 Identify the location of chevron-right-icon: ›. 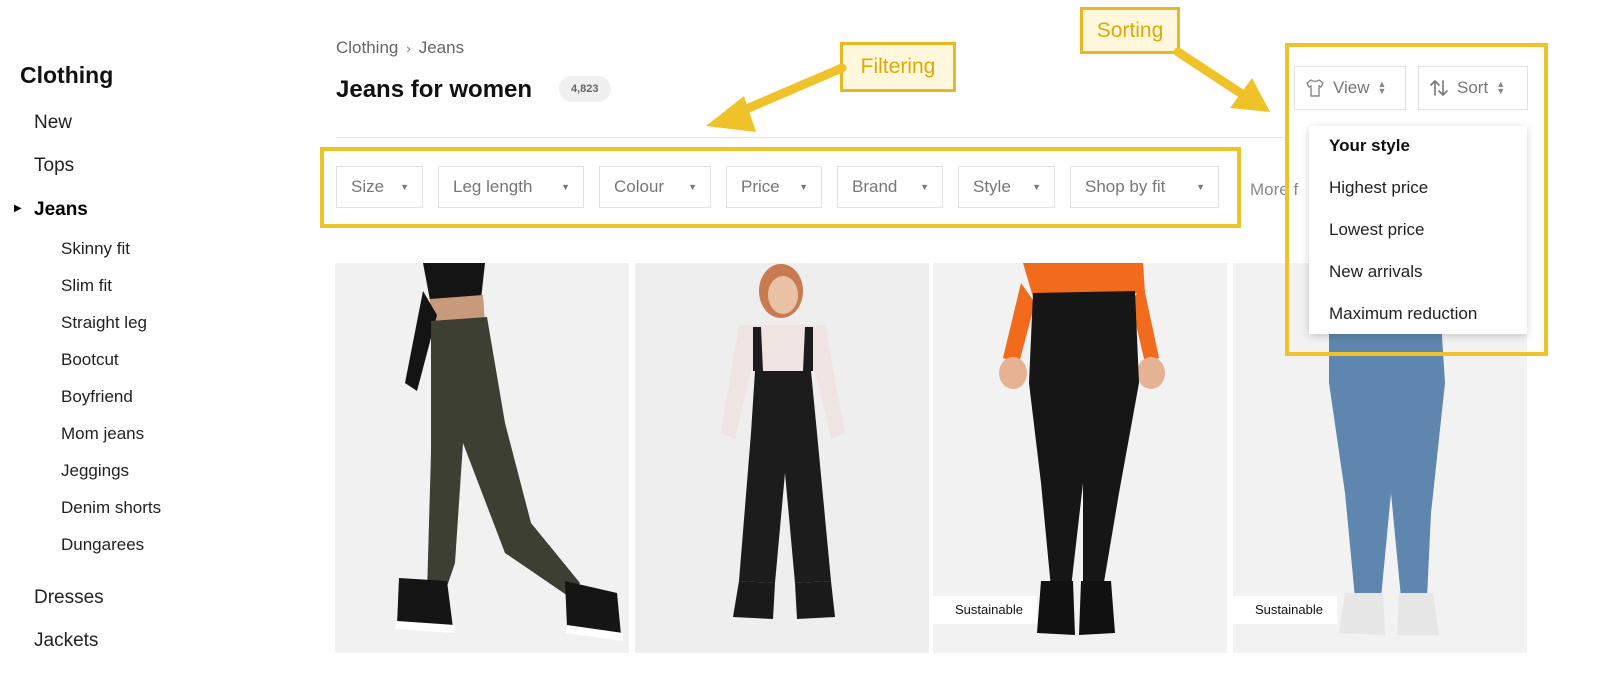
(408, 48).